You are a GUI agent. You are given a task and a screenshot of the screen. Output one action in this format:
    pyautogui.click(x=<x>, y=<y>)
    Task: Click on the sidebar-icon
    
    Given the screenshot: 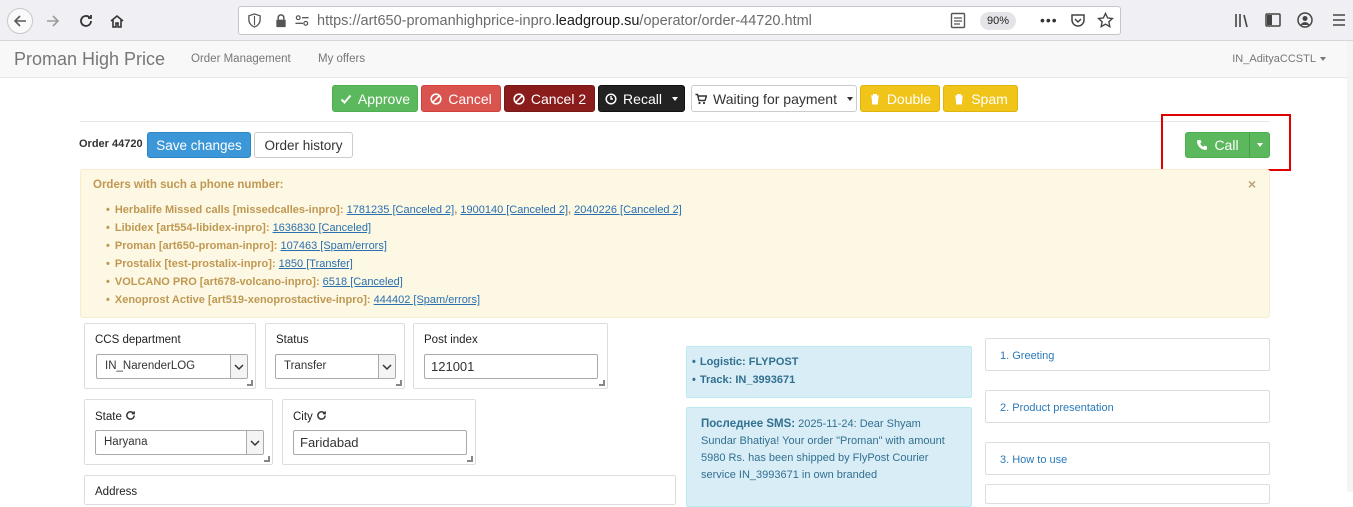 What is the action you would take?
    pyautogui.click(x=1273, y=20)
    